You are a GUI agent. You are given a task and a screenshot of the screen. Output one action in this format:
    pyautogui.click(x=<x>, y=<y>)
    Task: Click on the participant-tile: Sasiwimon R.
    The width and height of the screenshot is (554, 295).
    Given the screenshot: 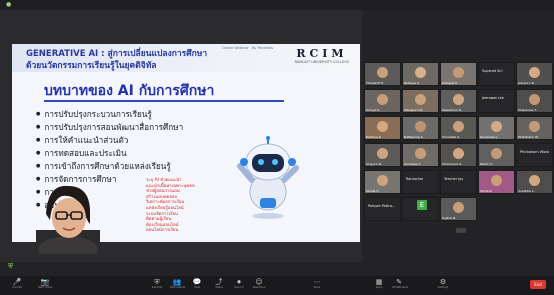 What is the action you would take?
    pyautogui.click(x=458, y=101)
    